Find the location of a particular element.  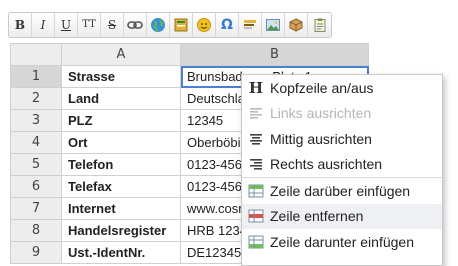

row-header: 8 is located at coordinates (36, 230).